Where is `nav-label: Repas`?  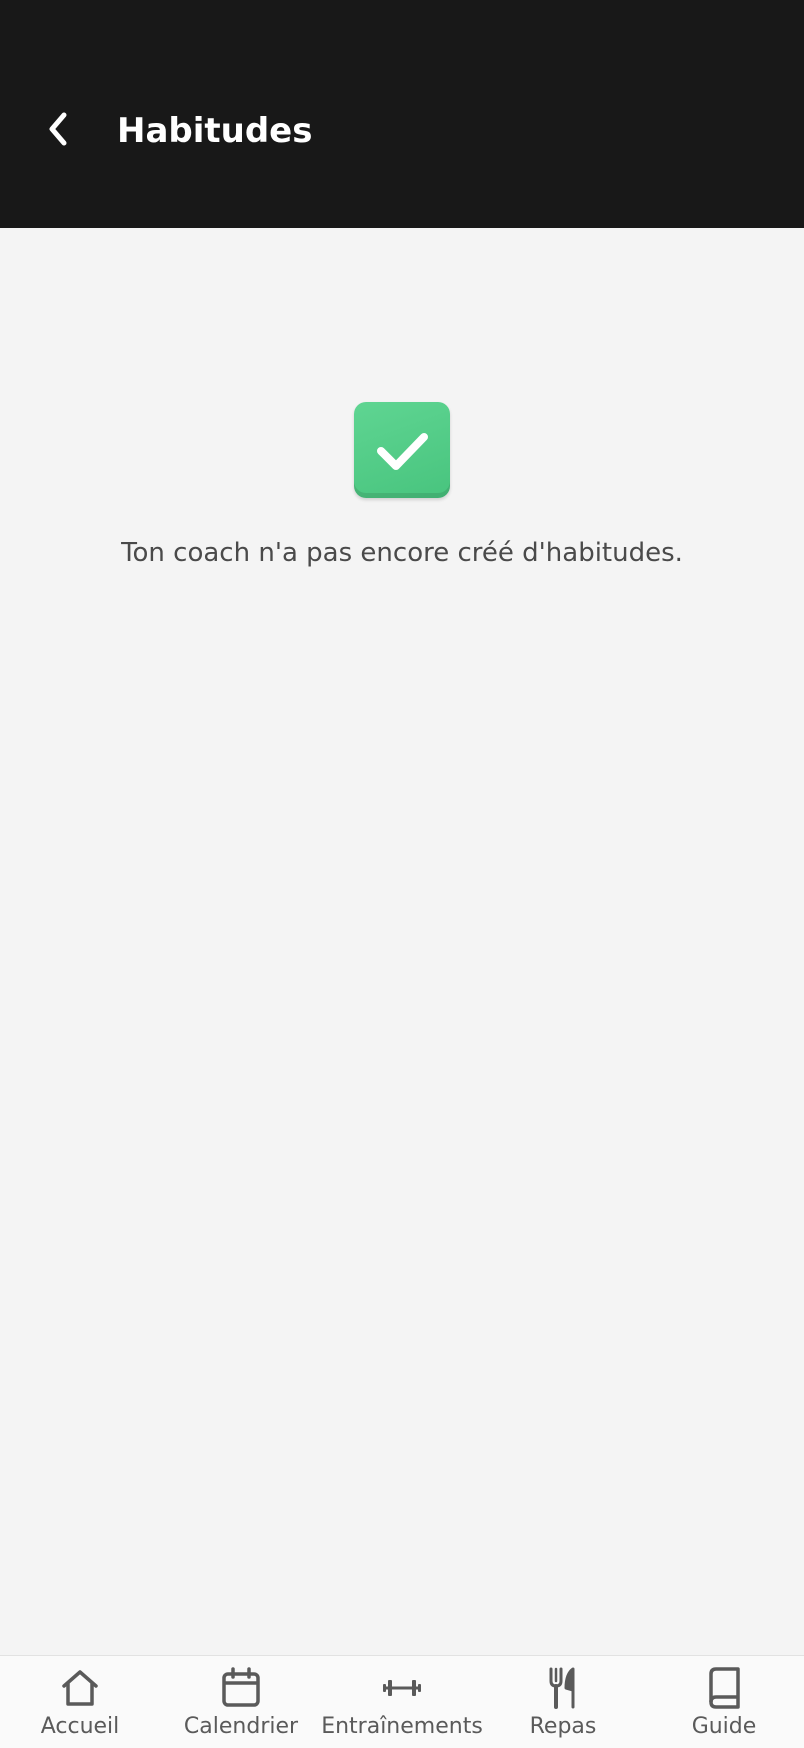 nav-label: Repas is located at coordinates (563, 1726).